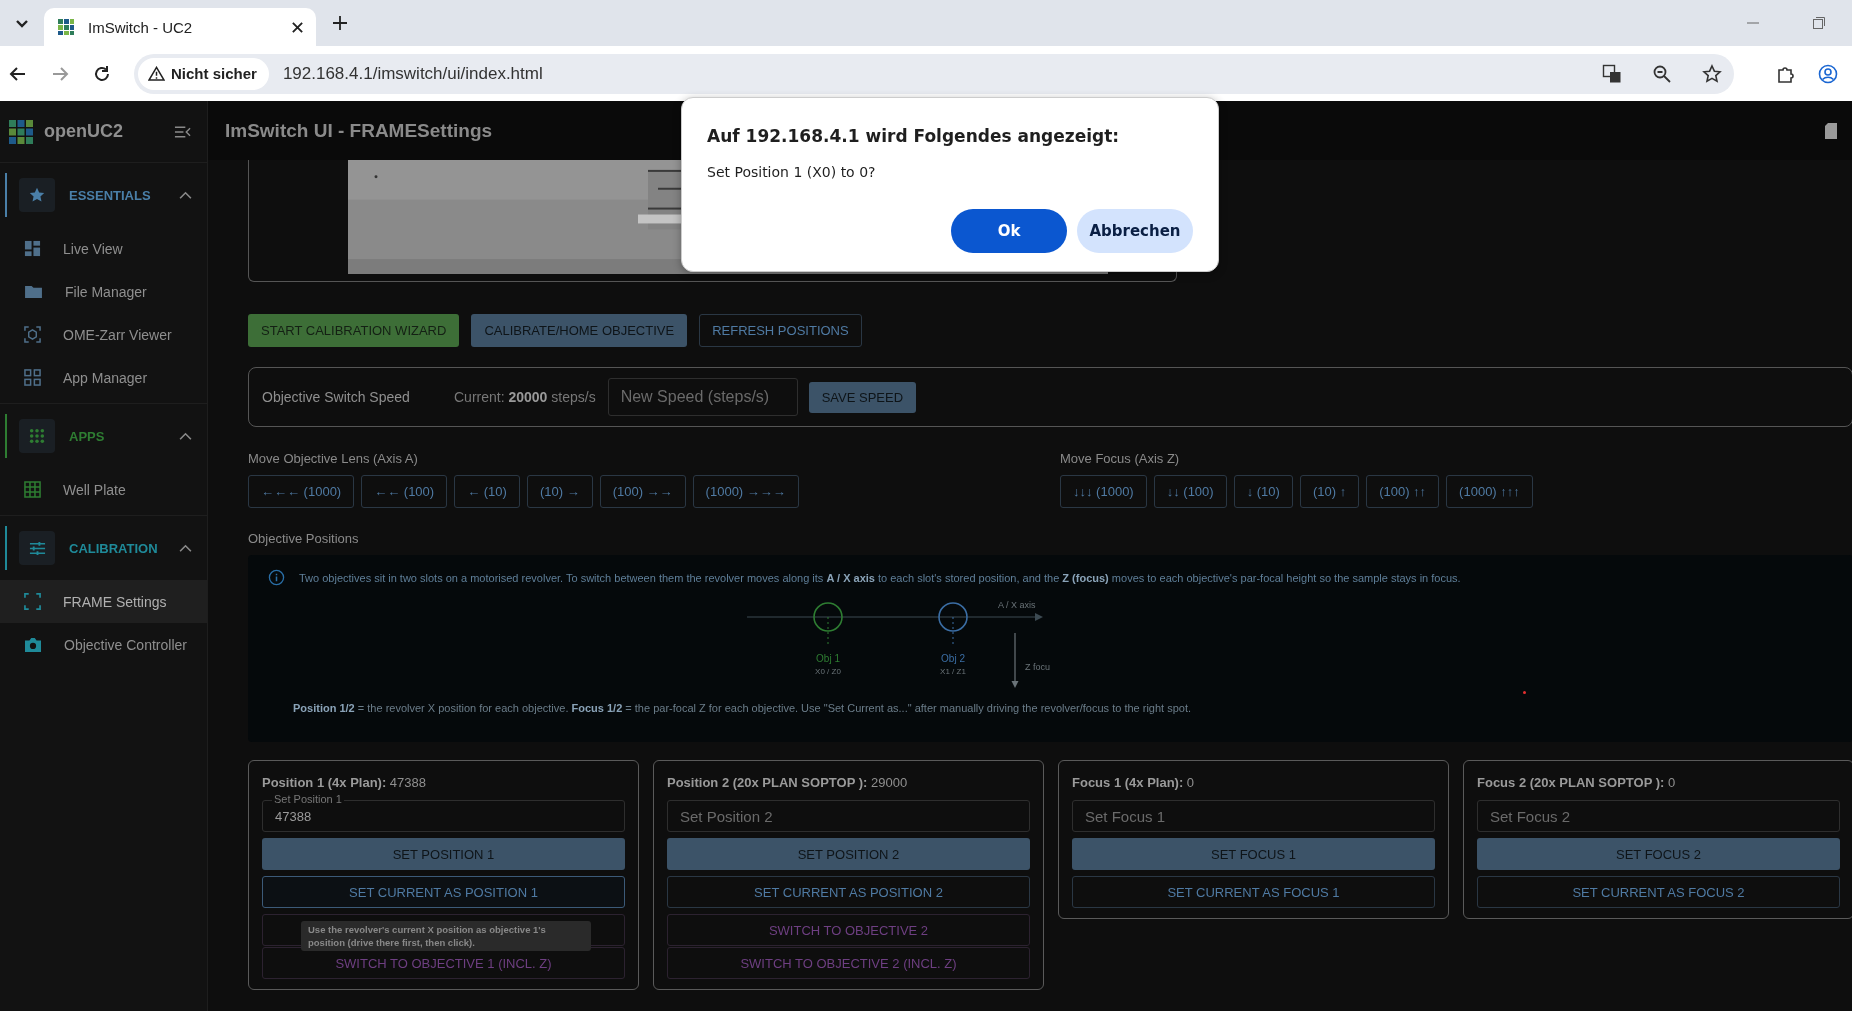 The width and height of the screenshot is (1852, 1011). I want to click on card-button: SET CURRENT AS FOCUS 2, so click(1658, 892).